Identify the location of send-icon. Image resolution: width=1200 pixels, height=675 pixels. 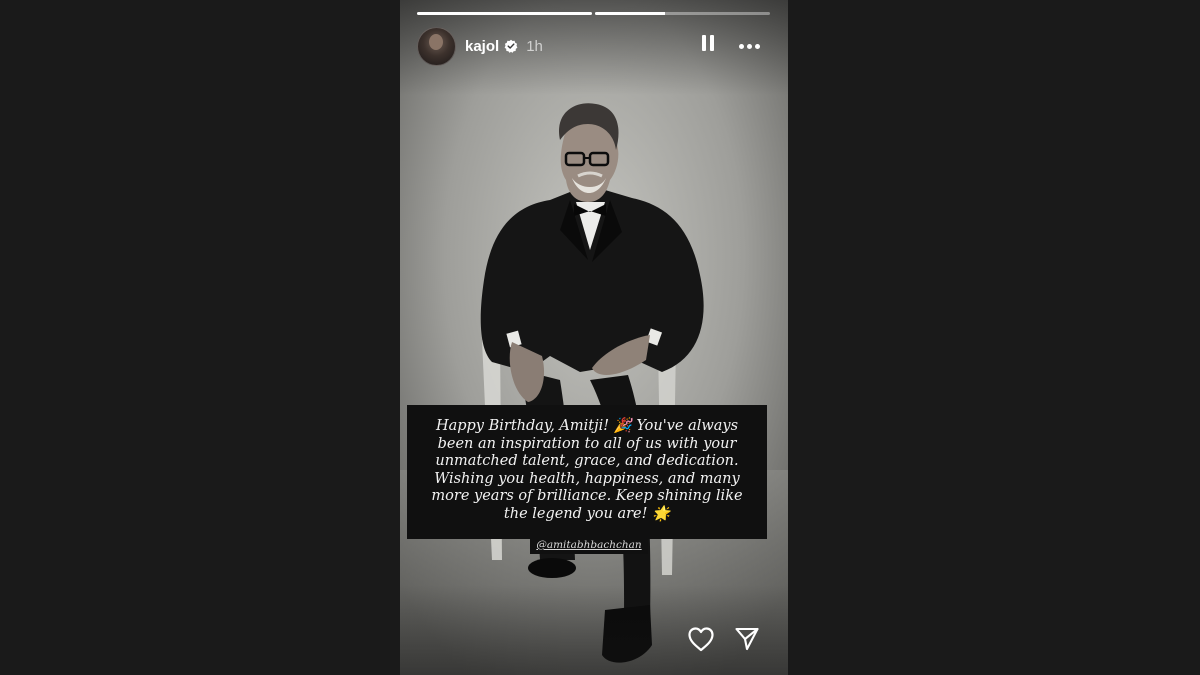
(747, 639).